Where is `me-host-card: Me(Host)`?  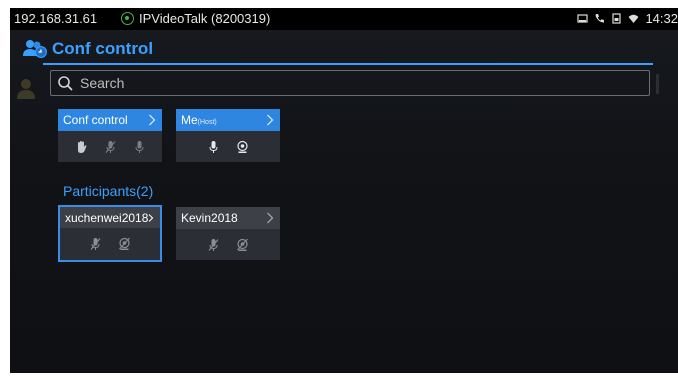
me-host-card: Me(Host) is located at coordinates (228, 135).